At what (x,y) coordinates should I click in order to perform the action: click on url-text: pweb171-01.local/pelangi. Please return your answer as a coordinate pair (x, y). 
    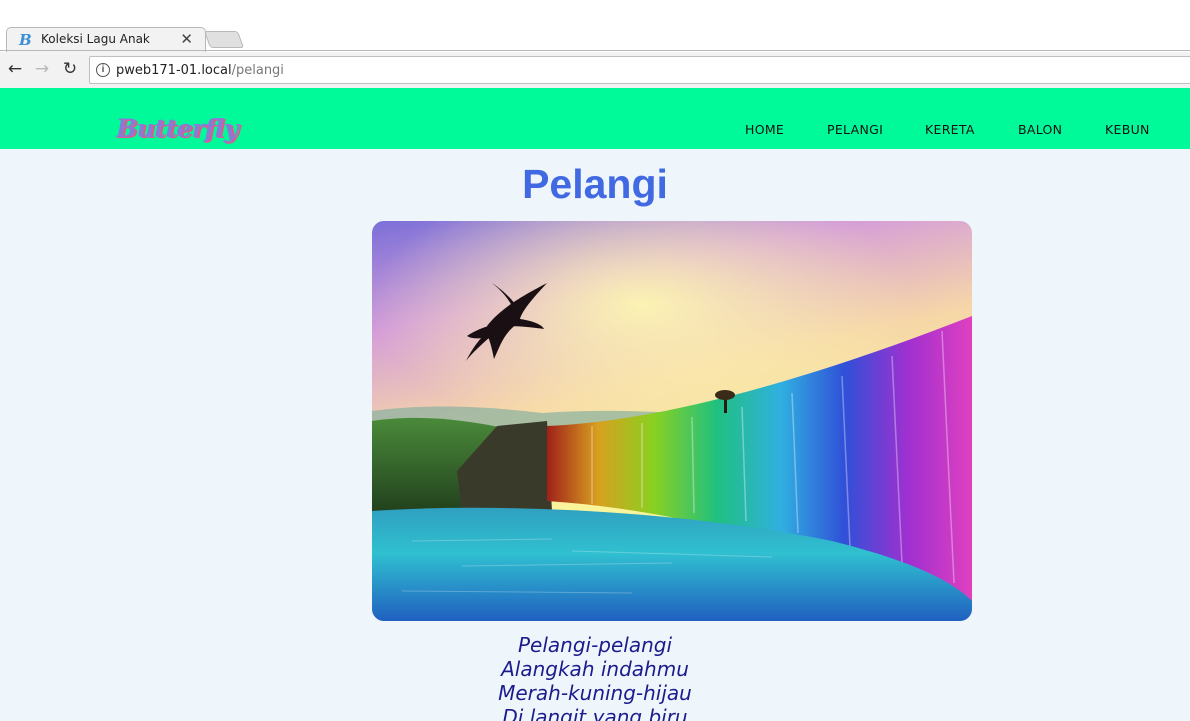
    Looking at the image, I should click on (200, 70).